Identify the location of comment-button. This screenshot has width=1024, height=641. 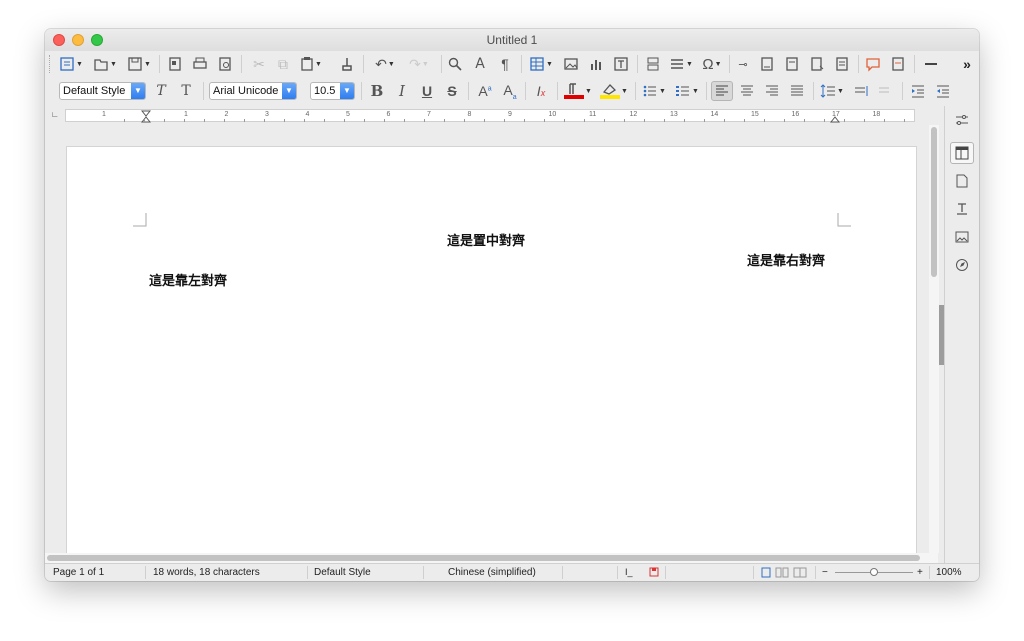
(873, 64).